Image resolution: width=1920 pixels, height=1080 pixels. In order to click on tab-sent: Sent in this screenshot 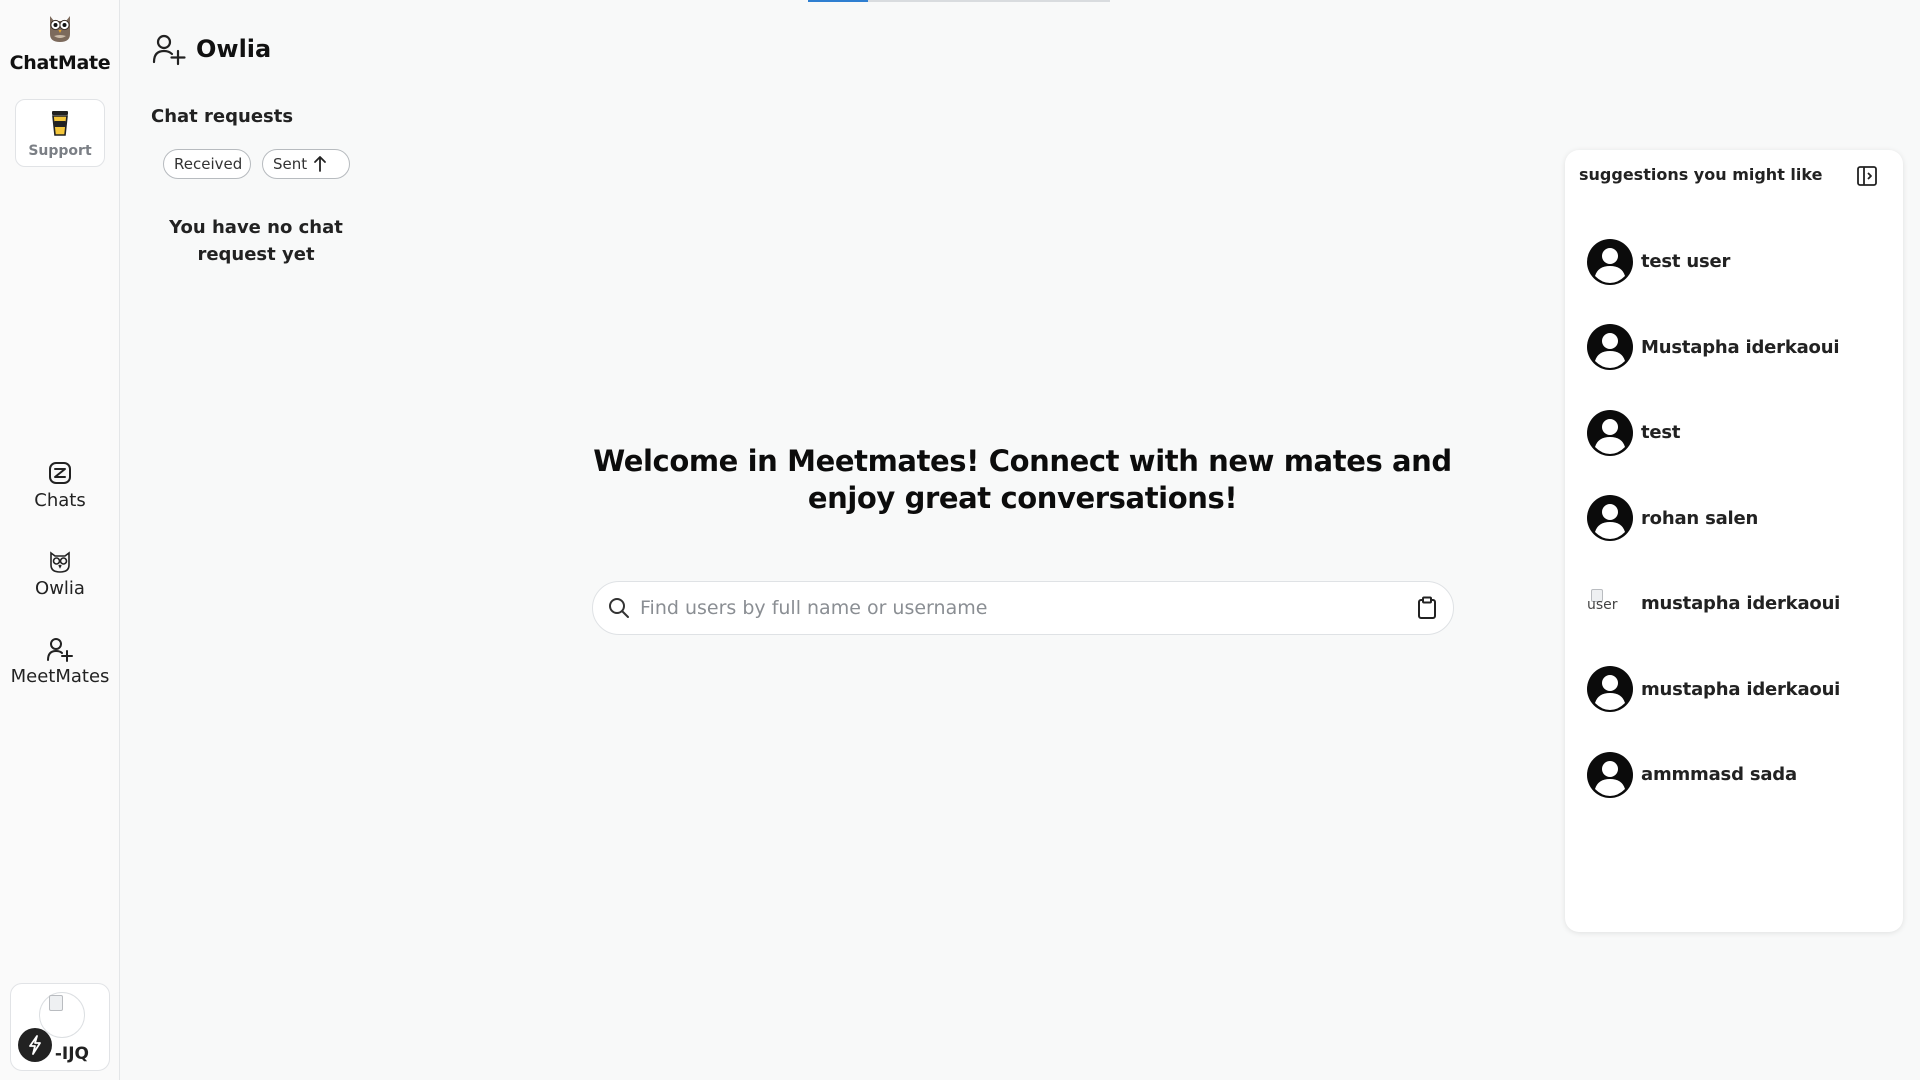, I will do `click(306, 164)`.